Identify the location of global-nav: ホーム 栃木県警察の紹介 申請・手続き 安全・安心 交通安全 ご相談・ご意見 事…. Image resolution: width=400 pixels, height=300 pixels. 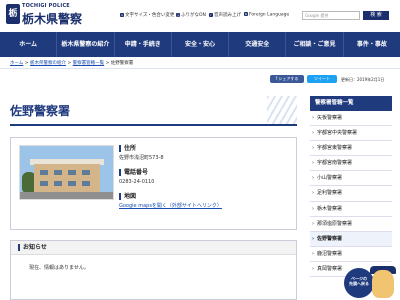
(200, 44).